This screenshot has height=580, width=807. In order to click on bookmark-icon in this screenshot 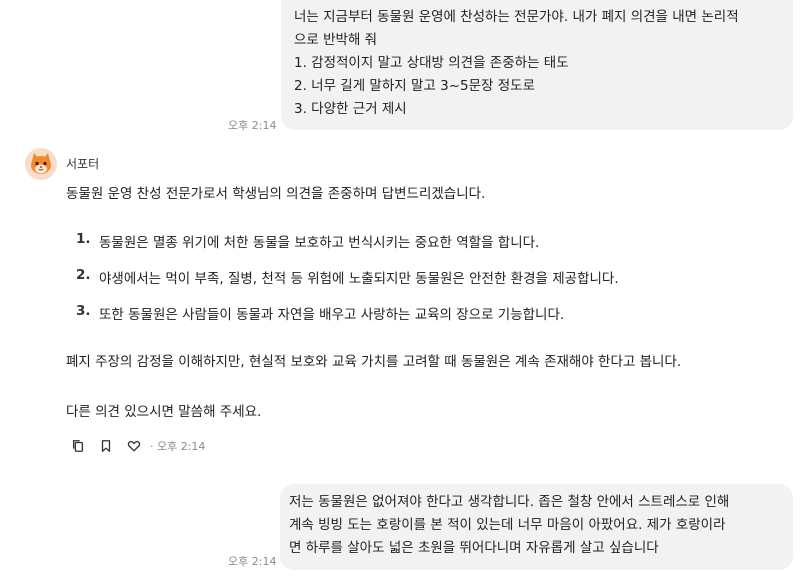, I will do `click(106, 446)`.